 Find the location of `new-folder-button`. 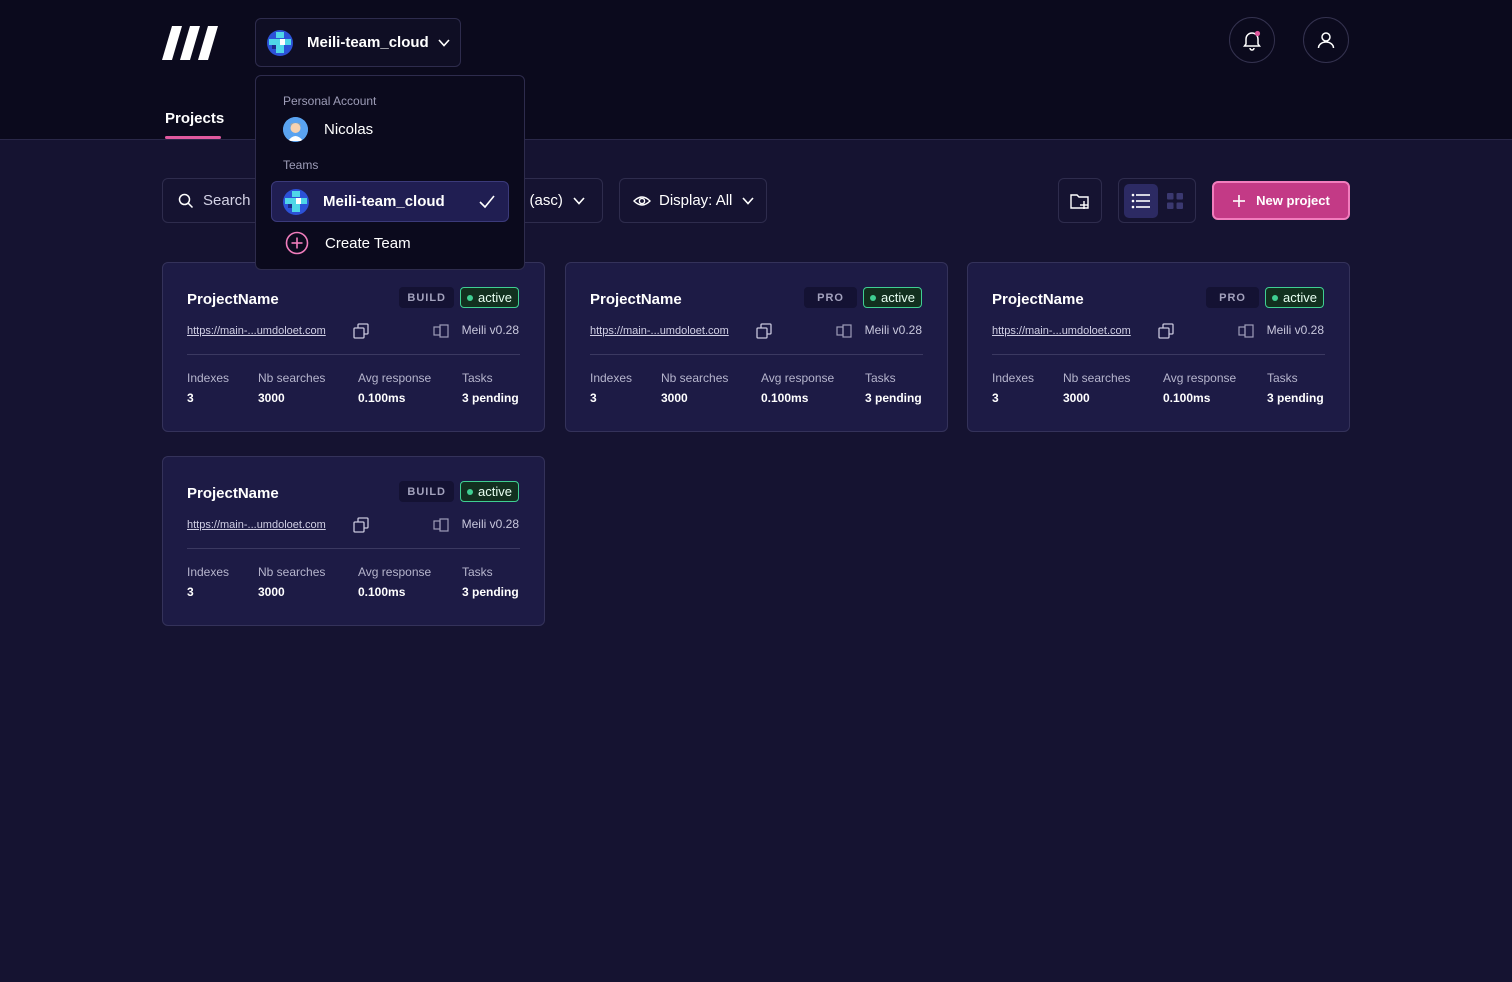

new-folder-button is located at coordinates (1080, 200).